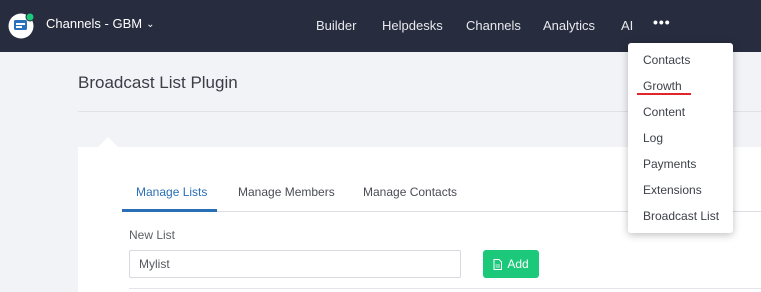 The width and height of the screenshot is (761, 292). I want to click on nav-helpdesks: Helpdesks, so click(412, 25).